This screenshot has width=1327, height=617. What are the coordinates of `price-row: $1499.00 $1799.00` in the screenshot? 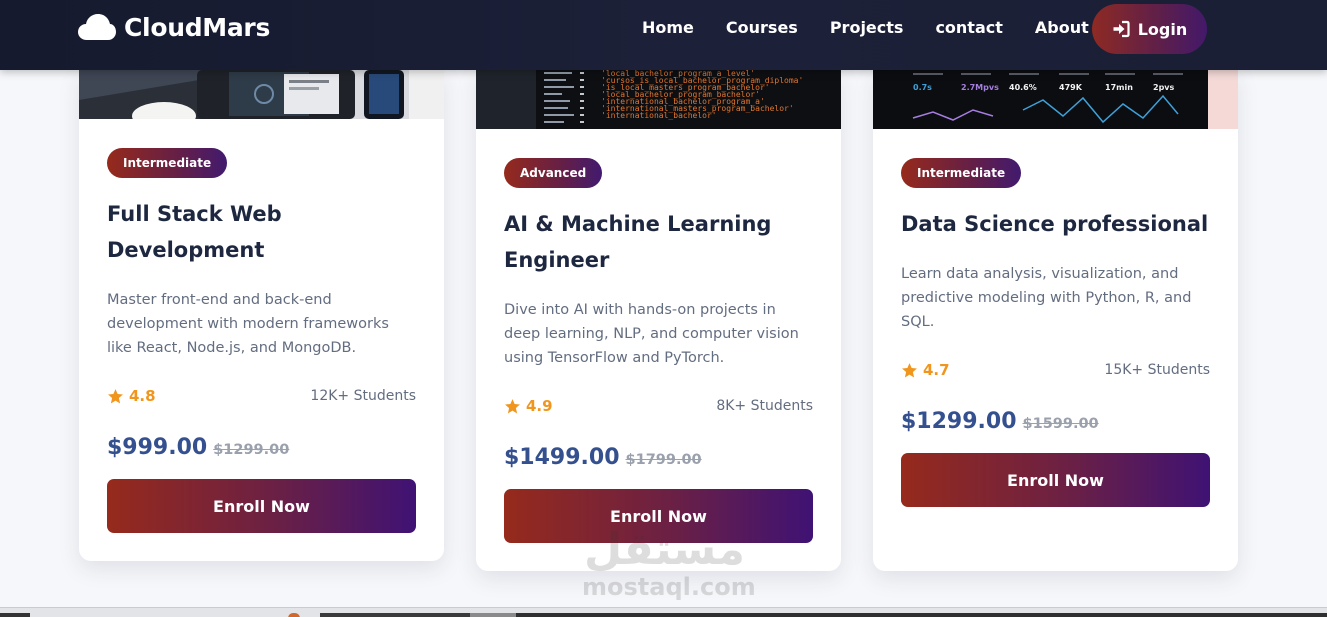 It's located at (658, 457).